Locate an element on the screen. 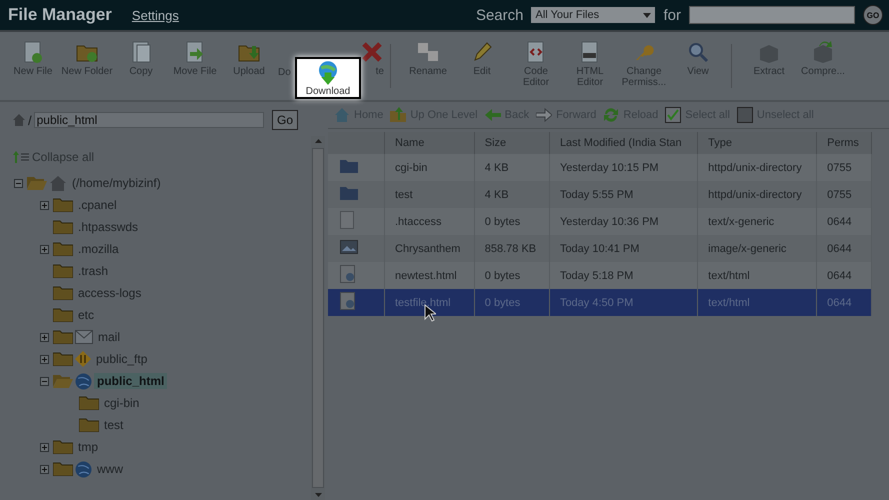  settings-link: Settings is located at coordinates (155, 15).